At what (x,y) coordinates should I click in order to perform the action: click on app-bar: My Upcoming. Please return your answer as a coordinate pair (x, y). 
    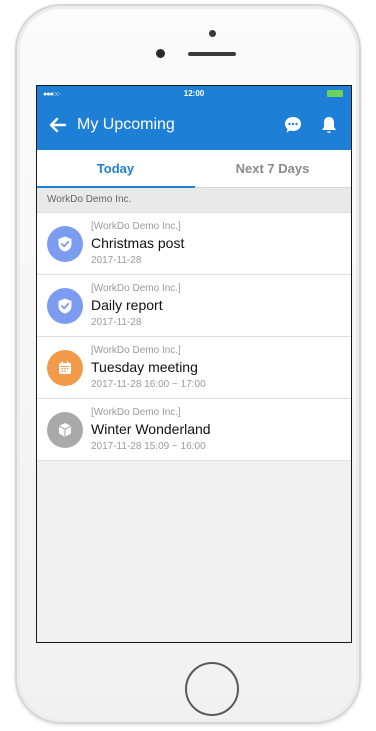
    Looking at the image, I should click on (194, 126).